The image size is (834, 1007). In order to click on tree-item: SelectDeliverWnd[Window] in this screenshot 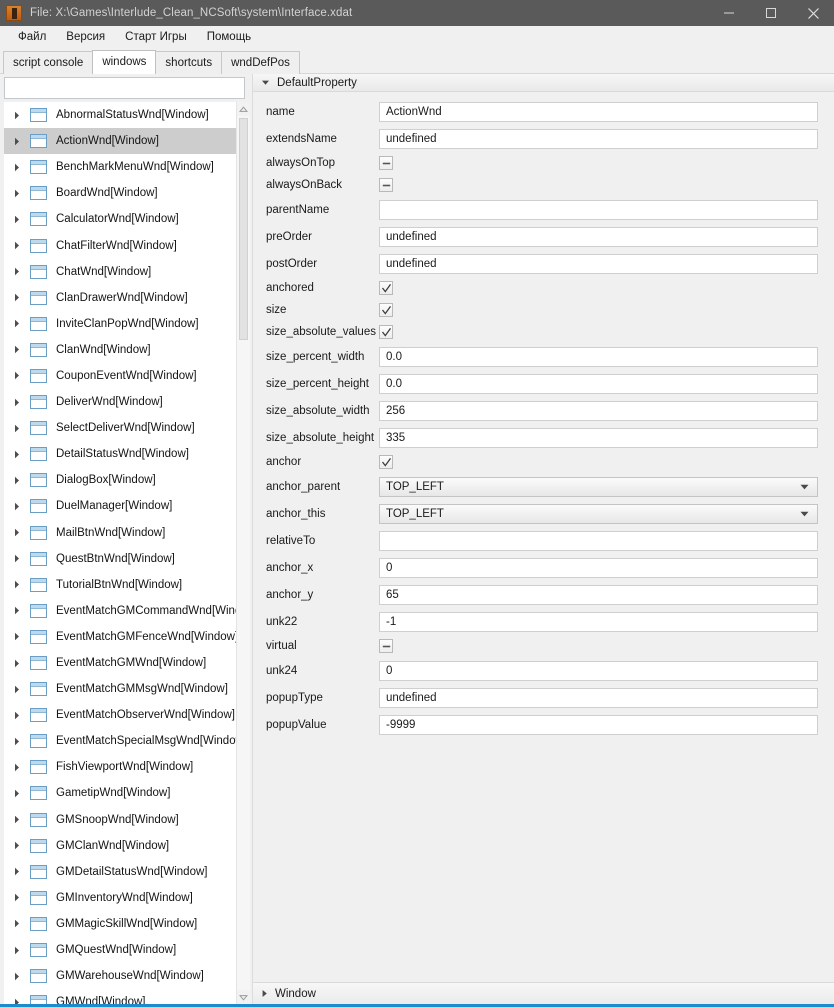, I will do `click(120, 428)`.